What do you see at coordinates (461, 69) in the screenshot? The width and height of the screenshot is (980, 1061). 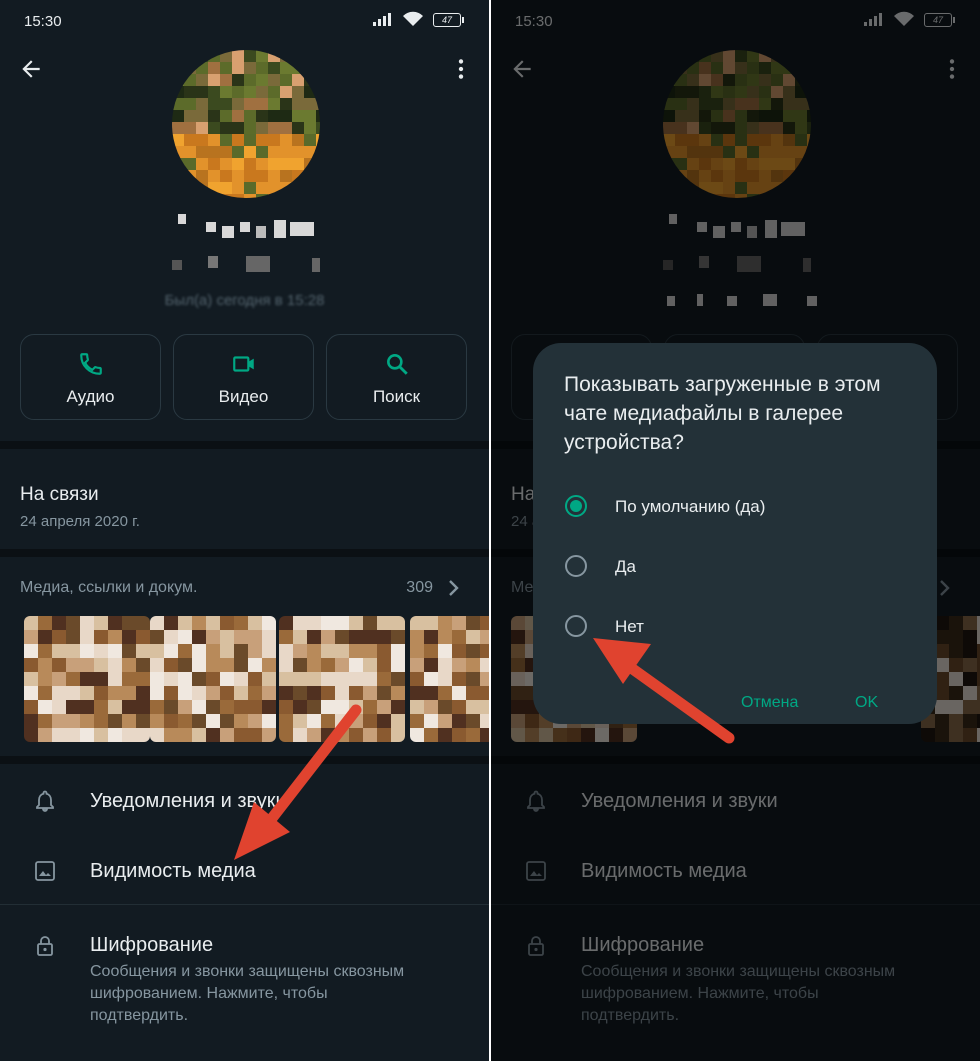 I see `more-options-icon` at bounding box center [461, 69].